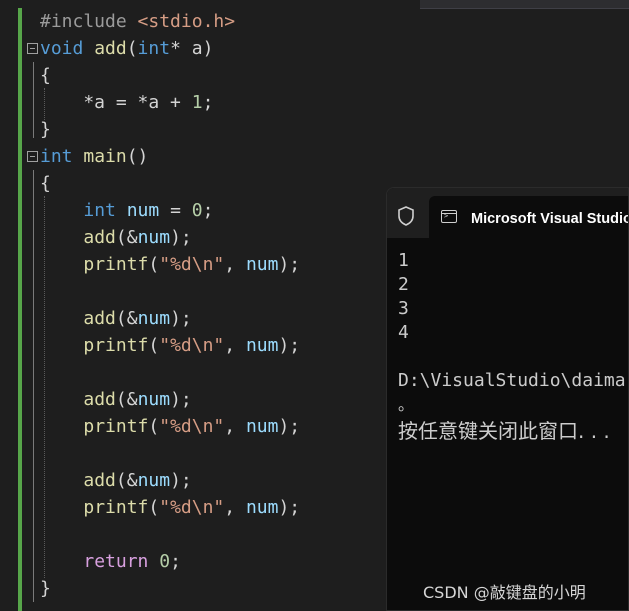  Describe the element at coordinates (403, 284) in the screenshot. I see `console-output-line: 2` at that location.